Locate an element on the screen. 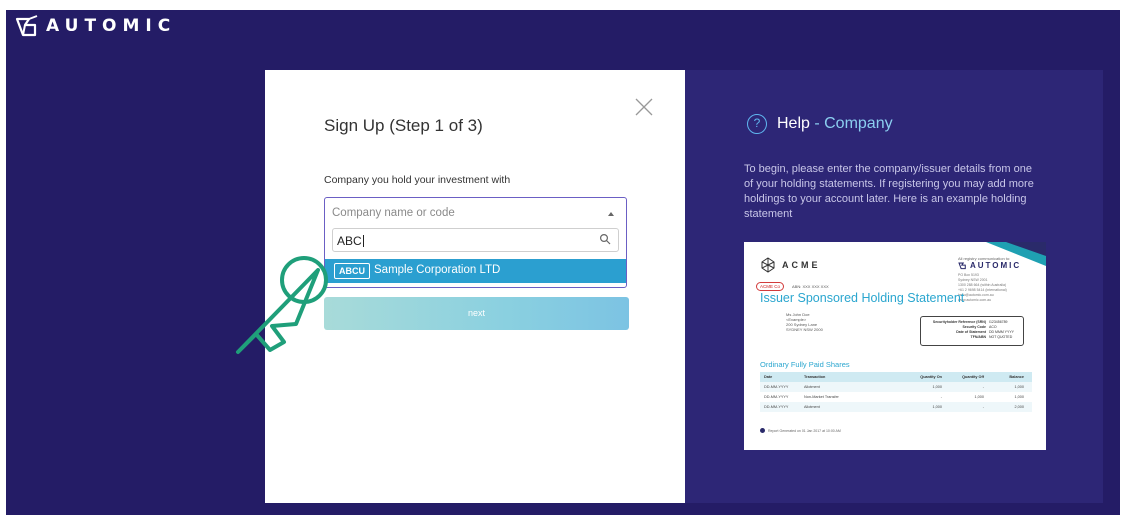  statement-abn: ABN: XXX XXX XXX is located at coordinates (810, 286).